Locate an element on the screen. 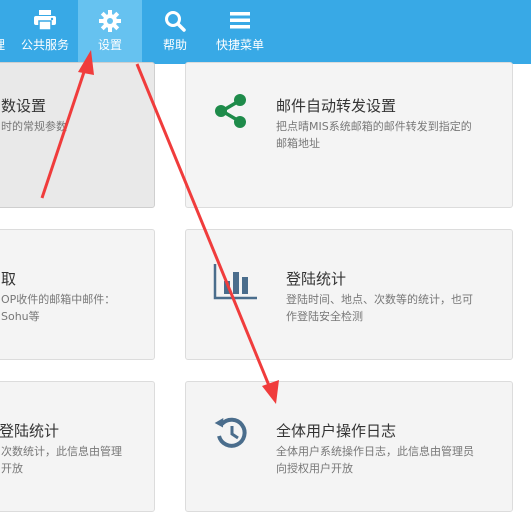  printer-icon is located at coordinates (45, 20).